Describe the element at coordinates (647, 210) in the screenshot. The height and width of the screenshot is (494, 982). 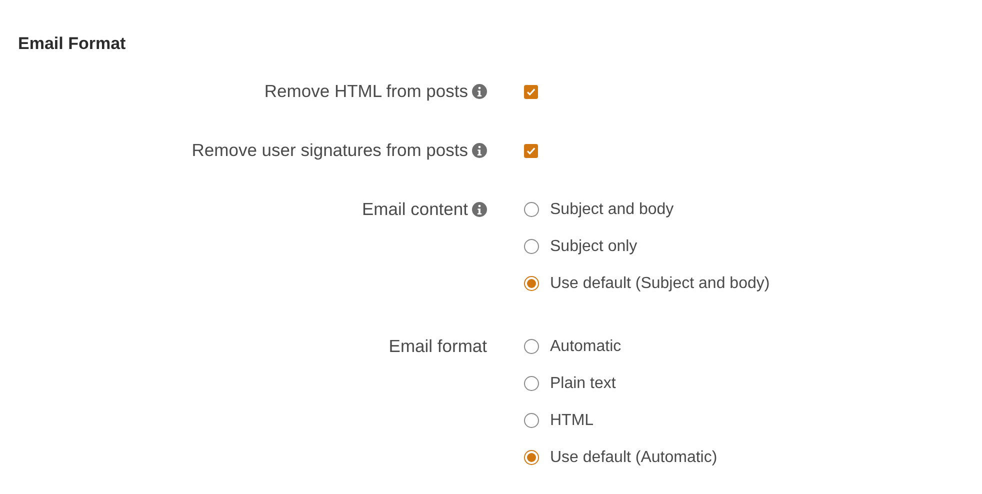
I see `radio-option: Subject and body` at that location.